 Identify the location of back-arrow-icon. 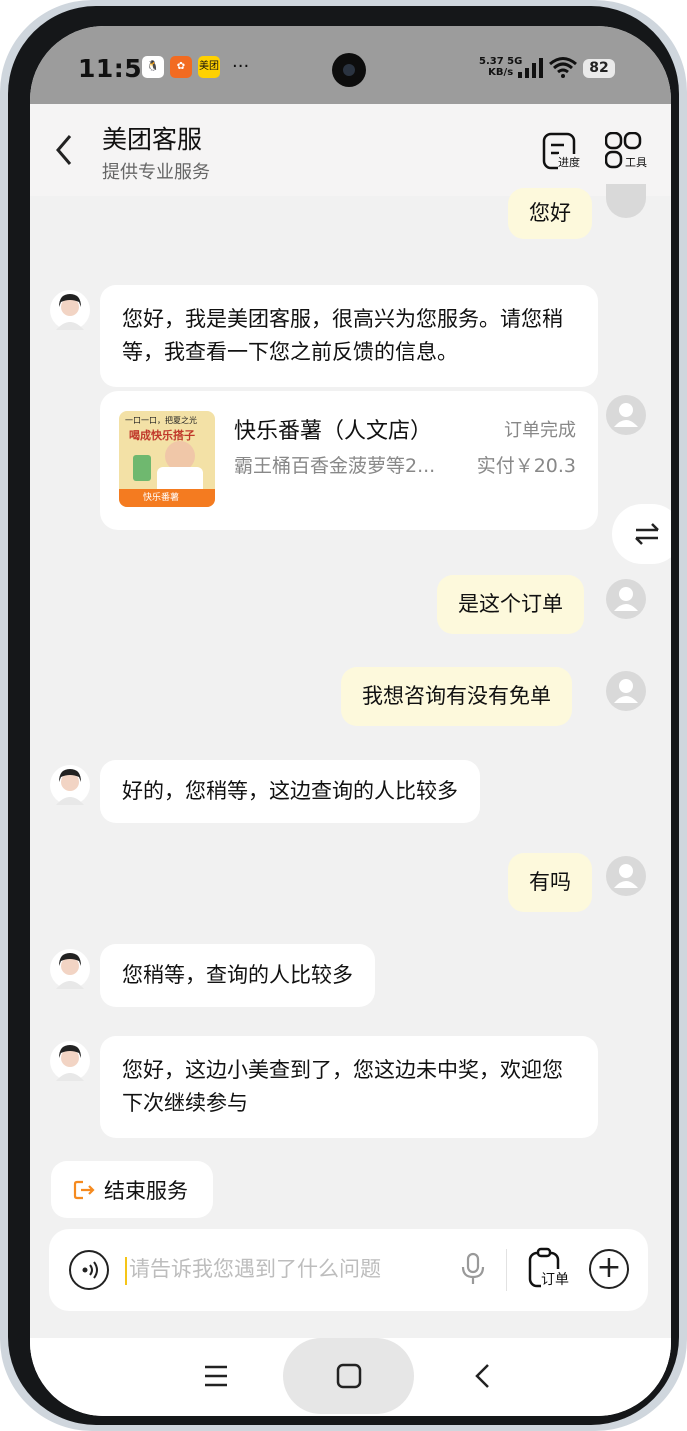
(64, 152).